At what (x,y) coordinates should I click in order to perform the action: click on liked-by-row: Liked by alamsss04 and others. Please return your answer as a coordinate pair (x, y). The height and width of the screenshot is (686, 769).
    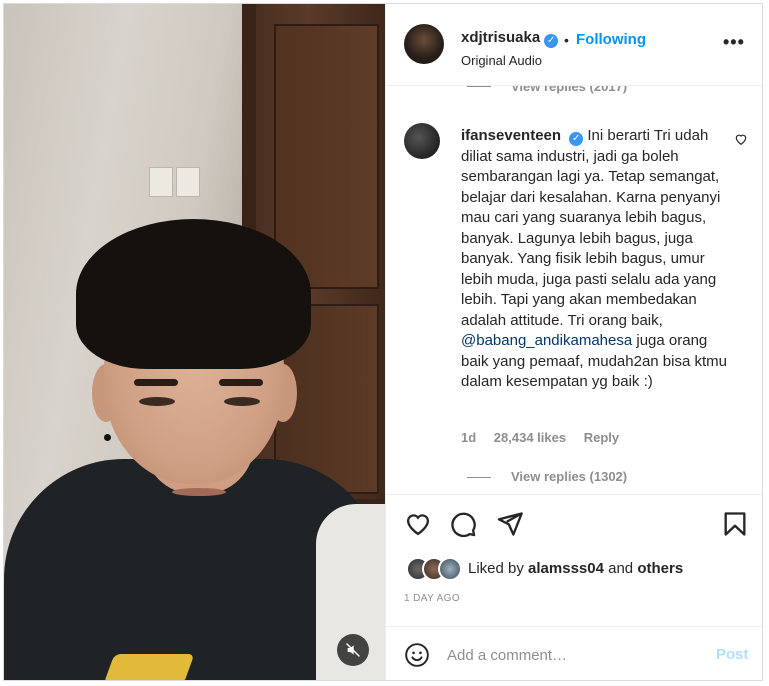
    Looking at the image, I should click on (577, 569).